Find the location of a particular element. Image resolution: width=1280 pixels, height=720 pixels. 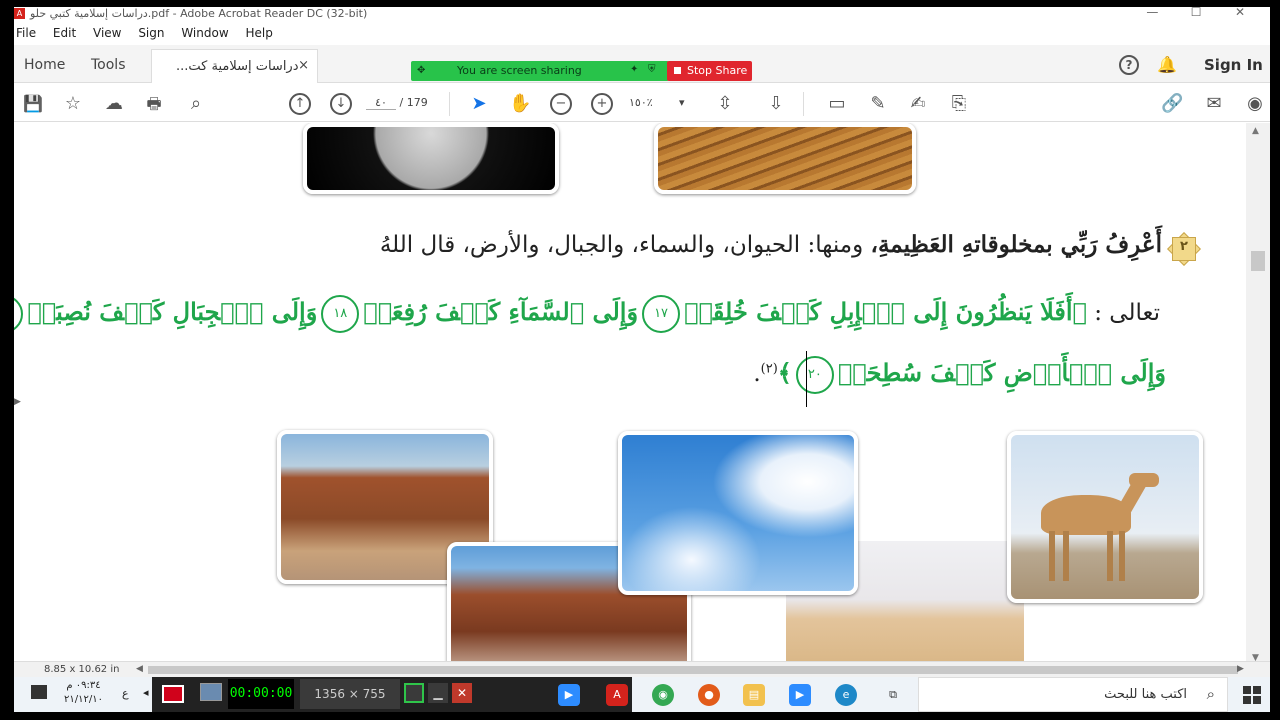

fill-sign-icon: ⎘ is located at coordinates (959, 104).